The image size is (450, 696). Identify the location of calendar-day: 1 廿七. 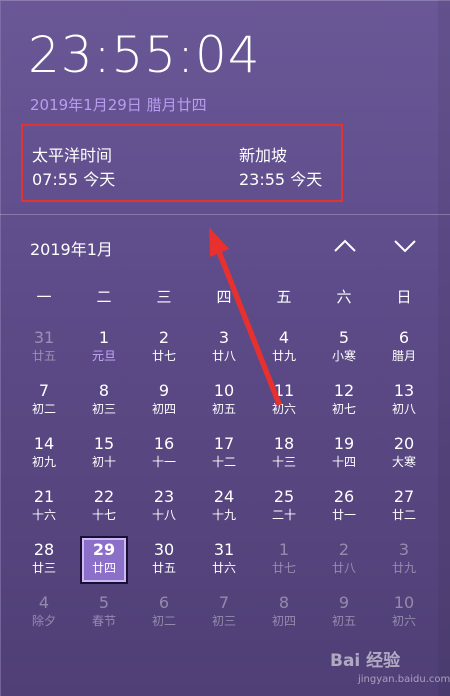
(284, 558).